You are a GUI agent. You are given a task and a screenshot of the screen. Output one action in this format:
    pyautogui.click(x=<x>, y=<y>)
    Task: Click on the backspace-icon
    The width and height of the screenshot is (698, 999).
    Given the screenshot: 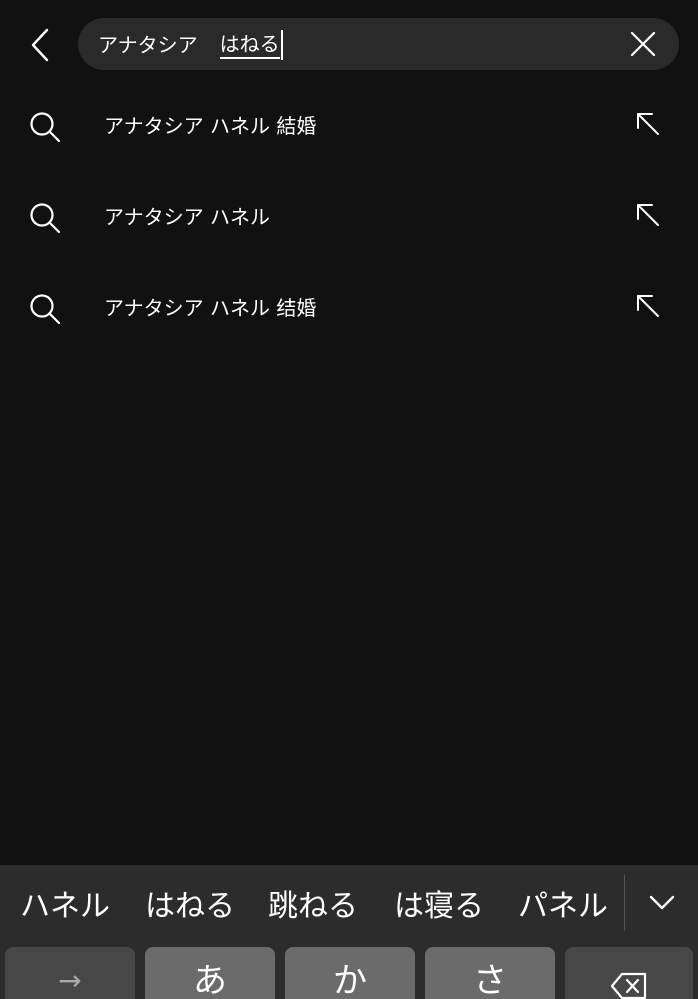 What is the action you would take?
    pyautogui.click(x=628, y=985)
    